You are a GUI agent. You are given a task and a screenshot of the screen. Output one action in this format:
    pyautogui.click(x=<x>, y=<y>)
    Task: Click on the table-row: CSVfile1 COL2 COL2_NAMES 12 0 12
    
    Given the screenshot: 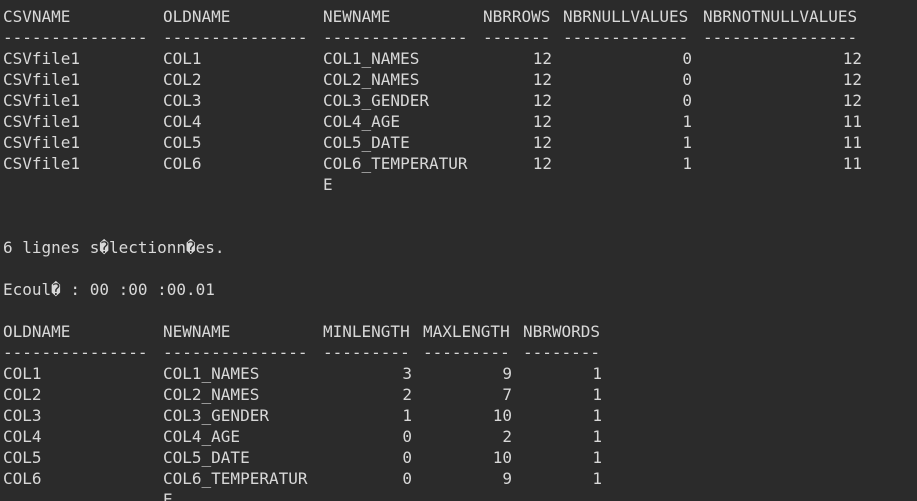 What is the action you would take?
    pyautogui.click(x=432, y=79)
    